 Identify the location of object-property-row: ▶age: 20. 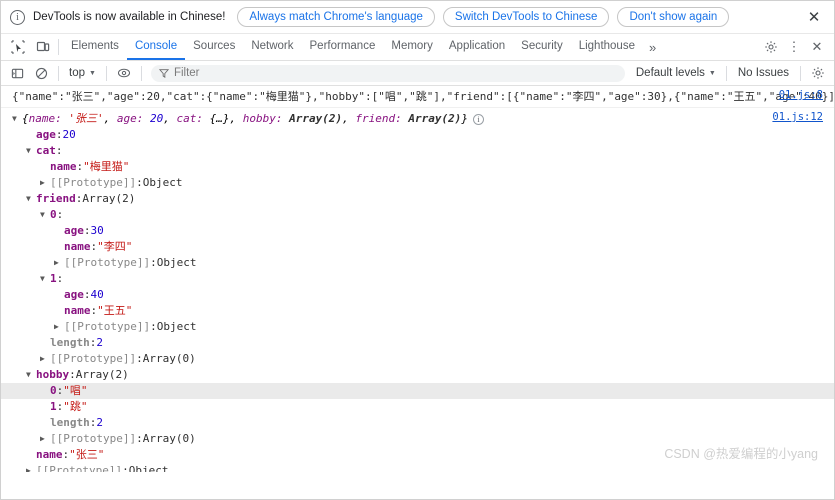
(417, 135).